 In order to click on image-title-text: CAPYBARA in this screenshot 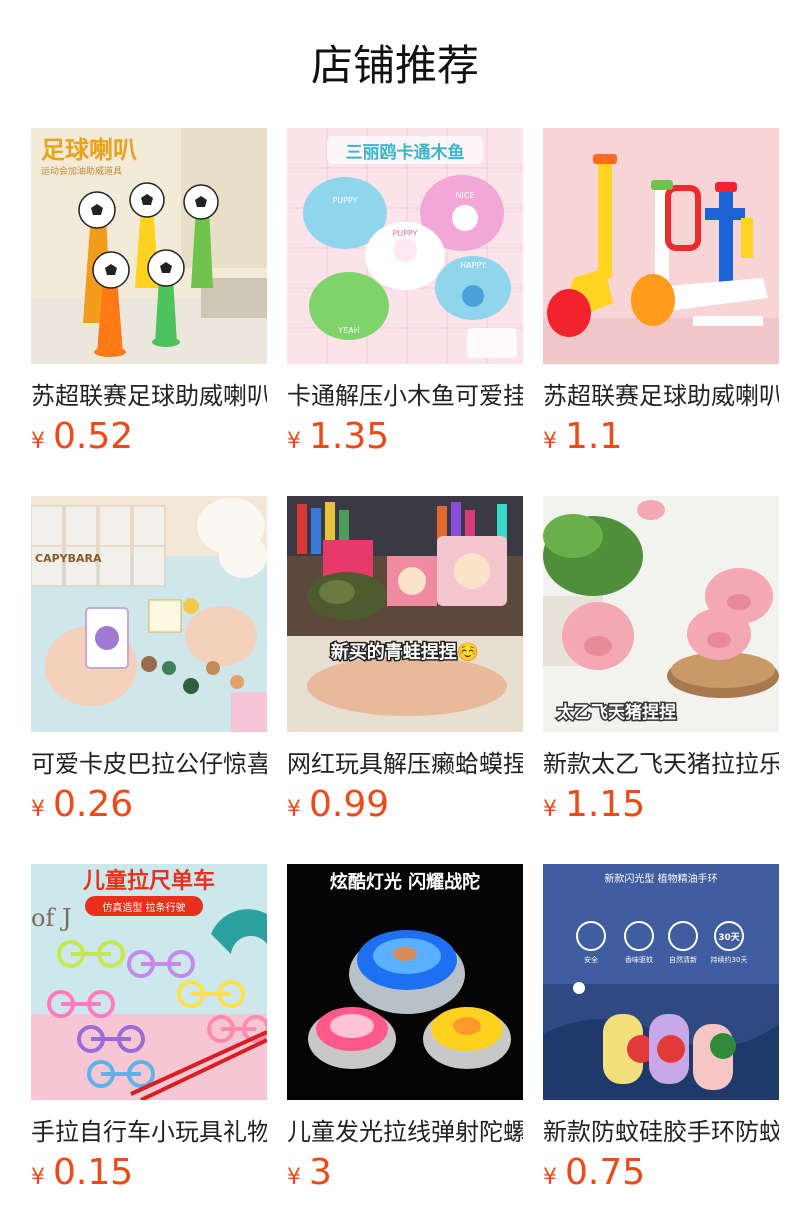, I will do `click(68, 558)`.